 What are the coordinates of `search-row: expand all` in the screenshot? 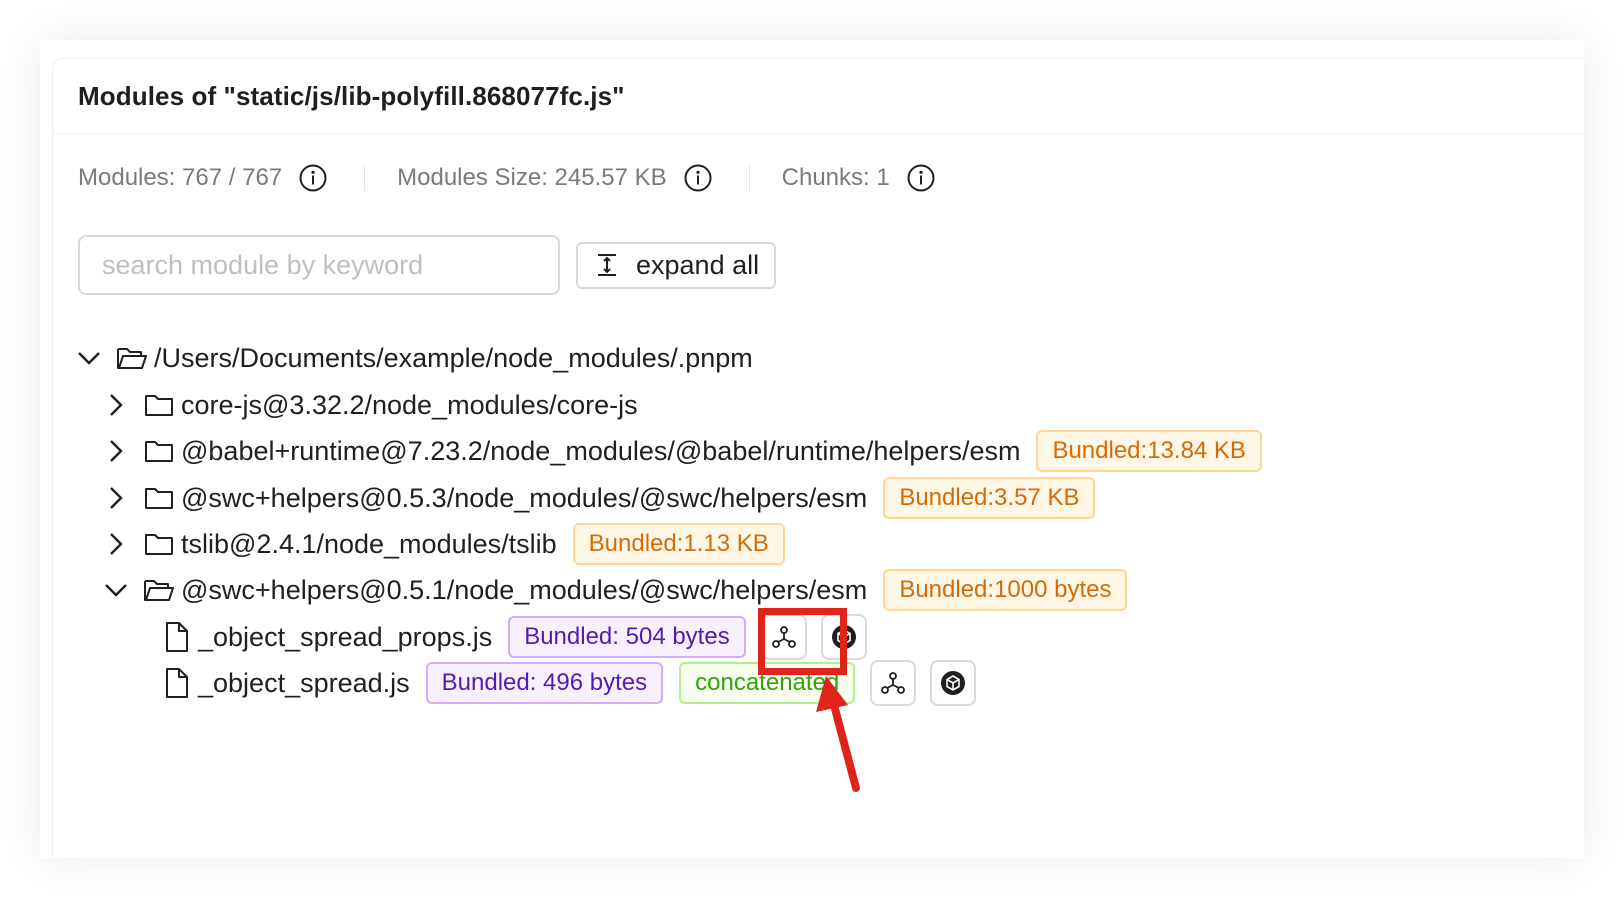 It's located at (427, 265).